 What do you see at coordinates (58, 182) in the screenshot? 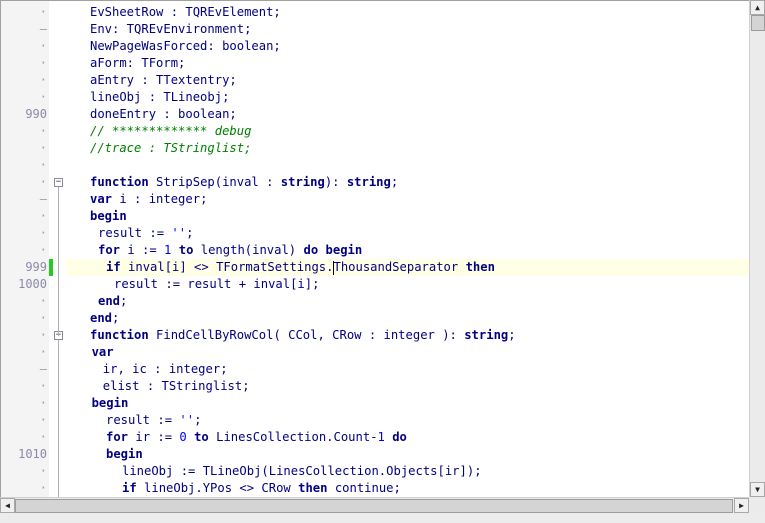
I see `fold-toggle-icon: −` at bounding box center [58, 182].